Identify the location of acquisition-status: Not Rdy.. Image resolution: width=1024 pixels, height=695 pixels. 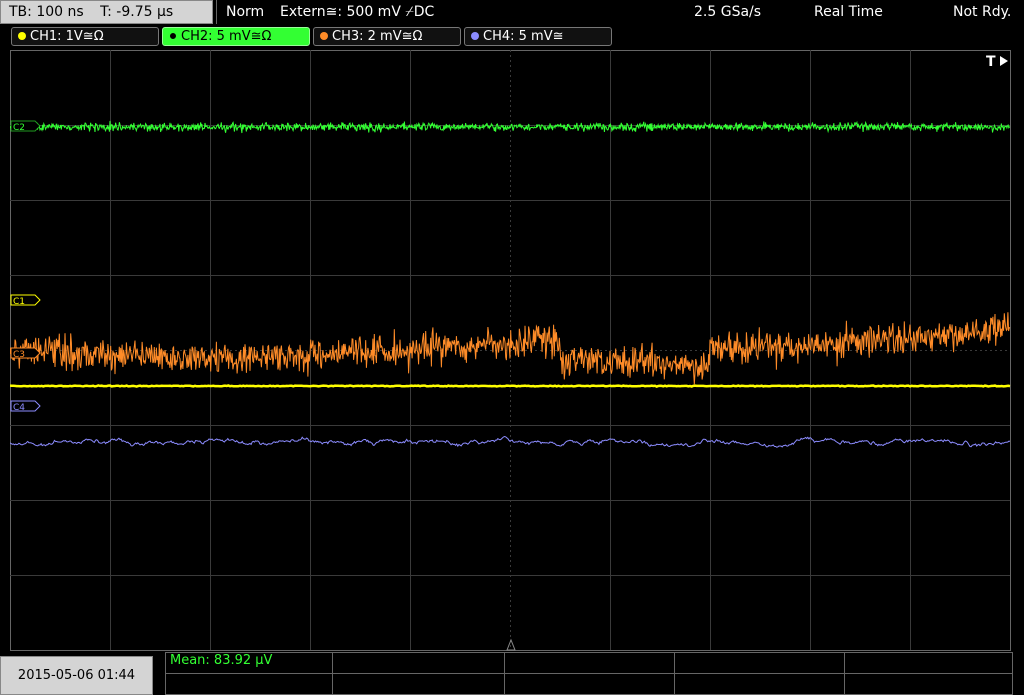
(982, 12).